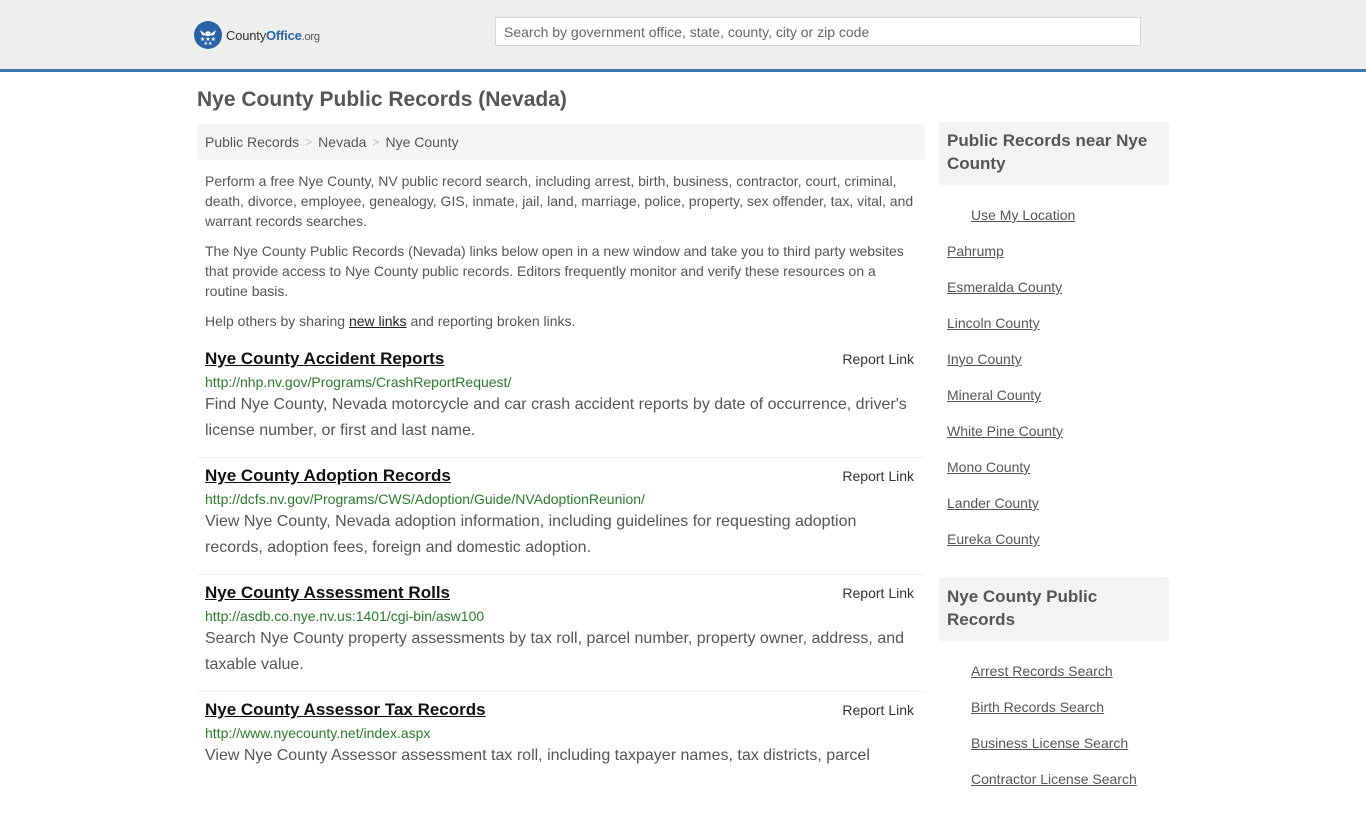 The width and height of the screenshot is (1366, 817). What do you see at coordinates (310, 36) in the screenshot?
I see `logo-text-org: .org` at bounding box center [310, 36].